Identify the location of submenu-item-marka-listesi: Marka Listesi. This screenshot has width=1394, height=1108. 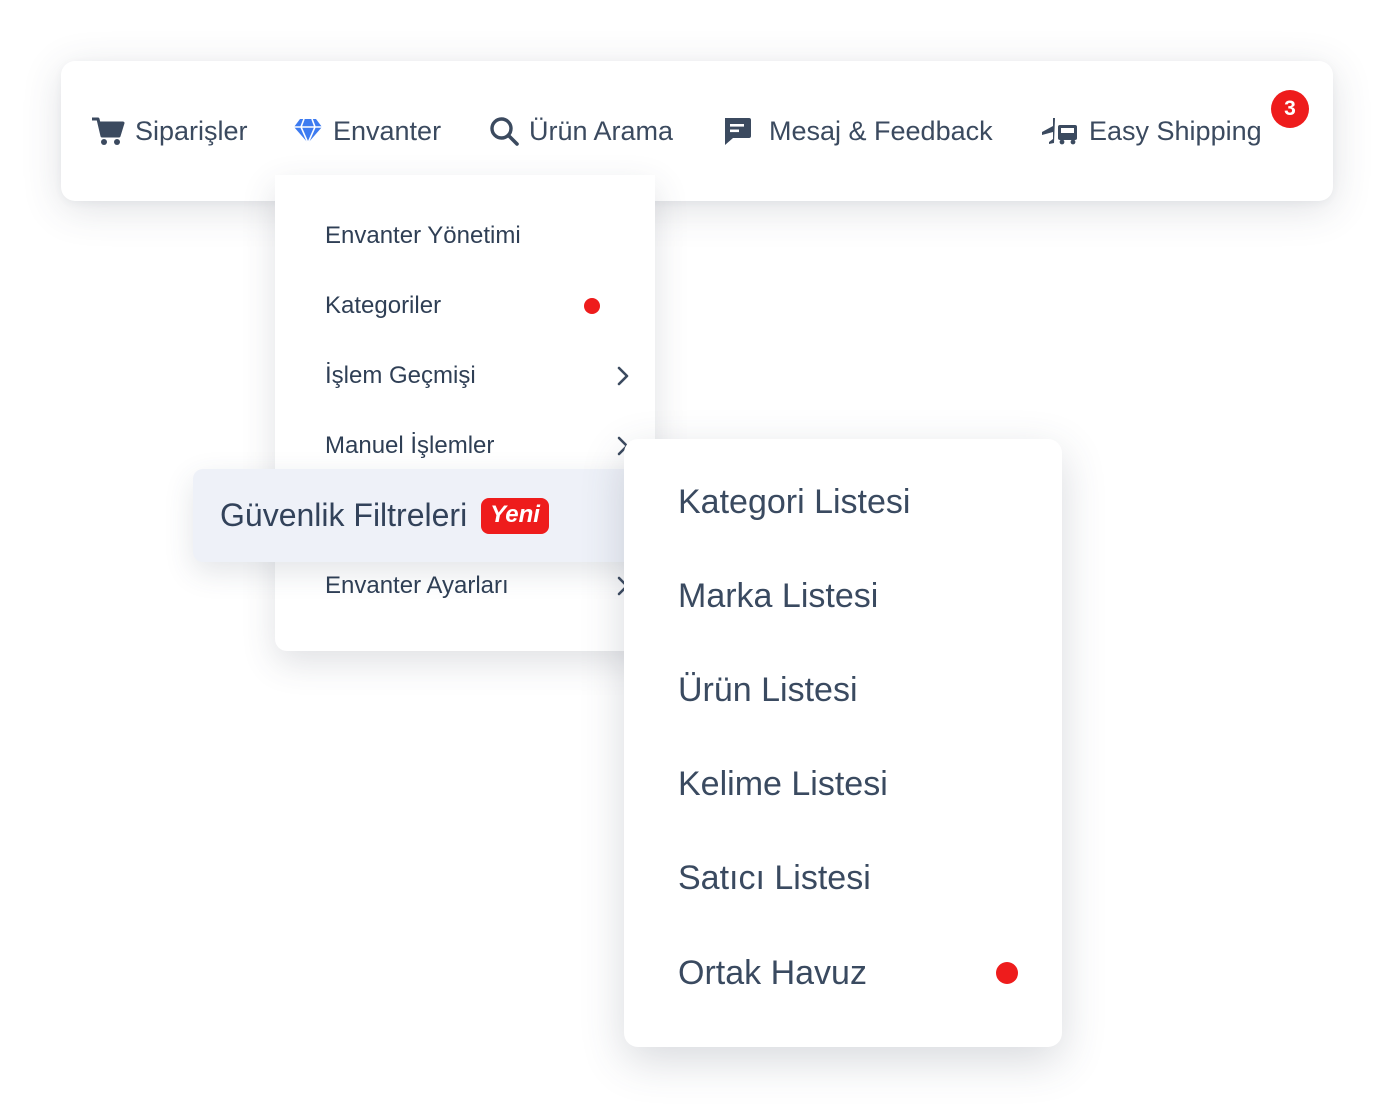
(848, 596).